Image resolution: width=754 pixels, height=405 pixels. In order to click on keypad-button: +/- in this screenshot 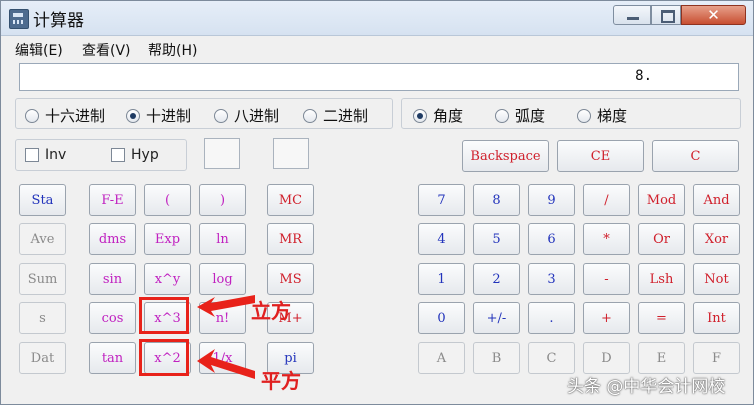, I will do `click(496, 318)`.